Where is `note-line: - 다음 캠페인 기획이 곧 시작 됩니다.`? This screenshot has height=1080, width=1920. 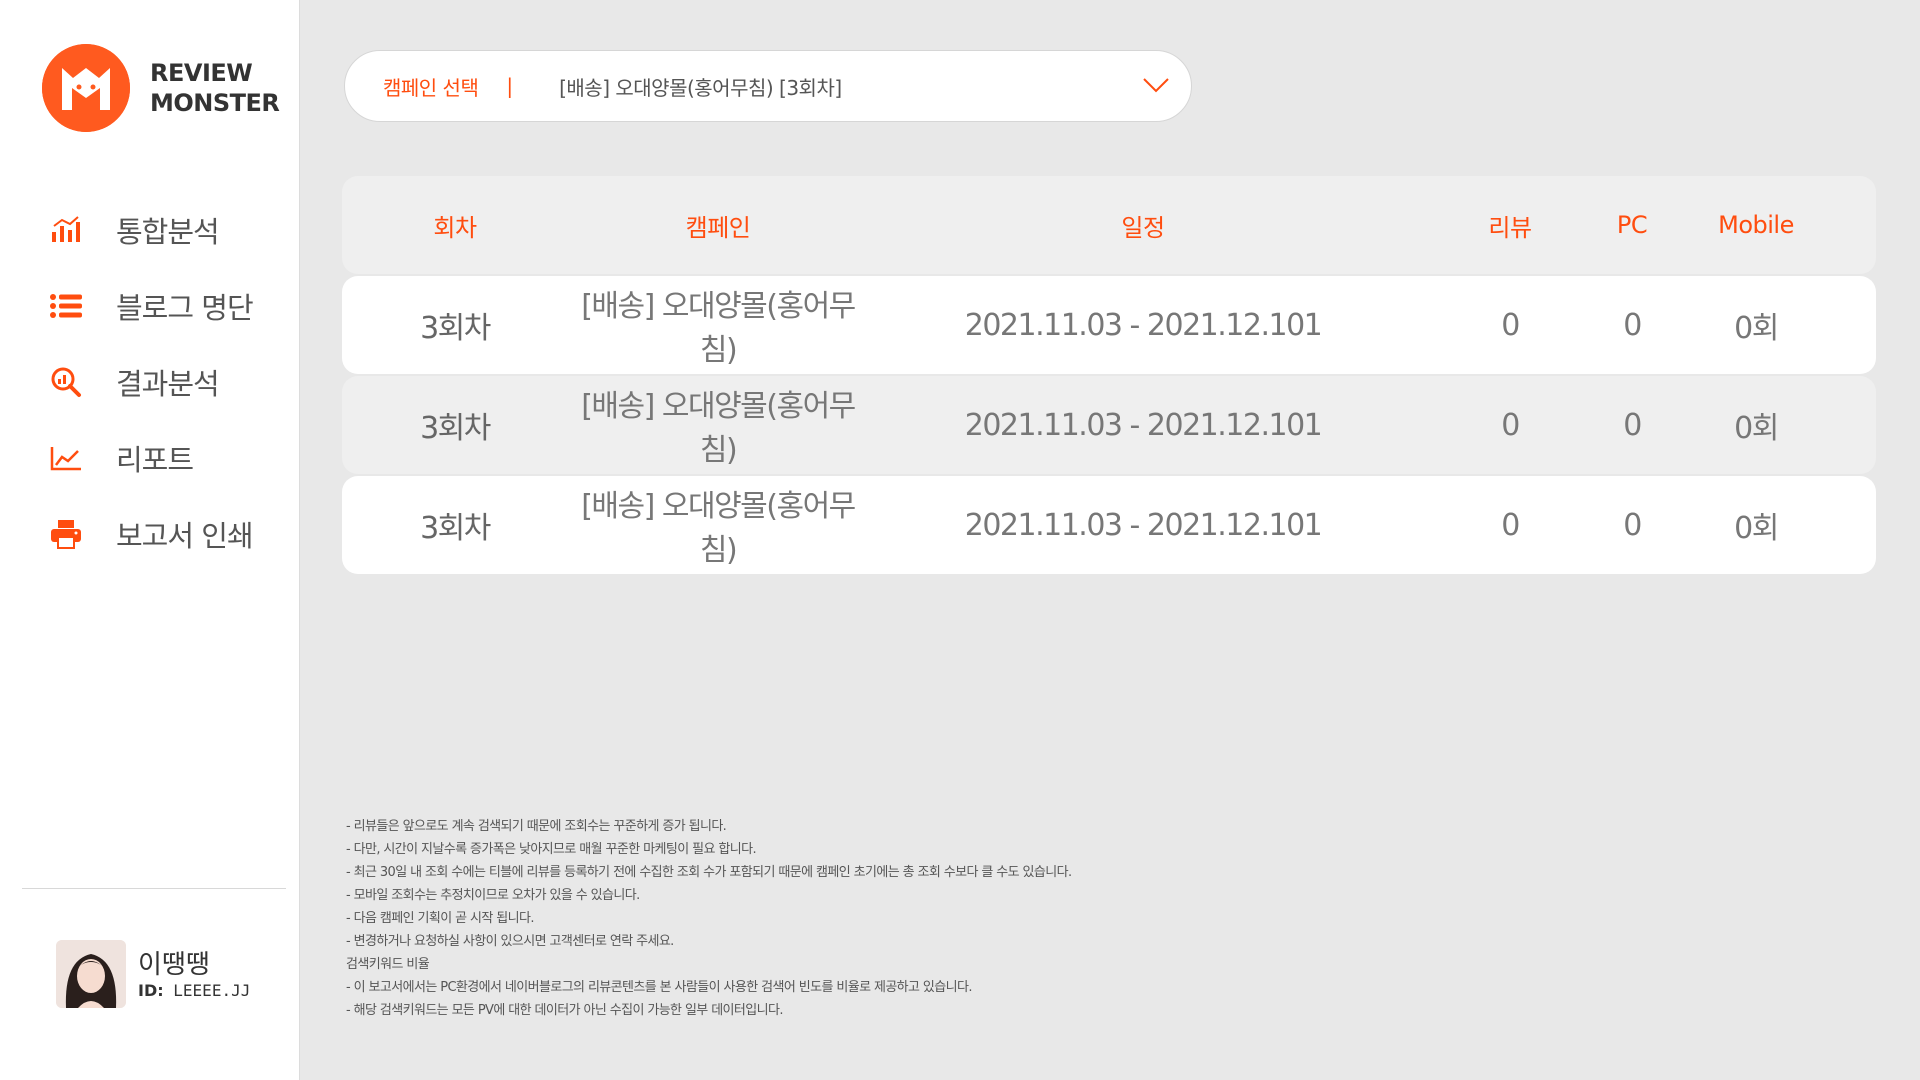
note-line: - 다음 캠페인 기획이 곧 시작 됩니다. is located at coordinates (440, 918).